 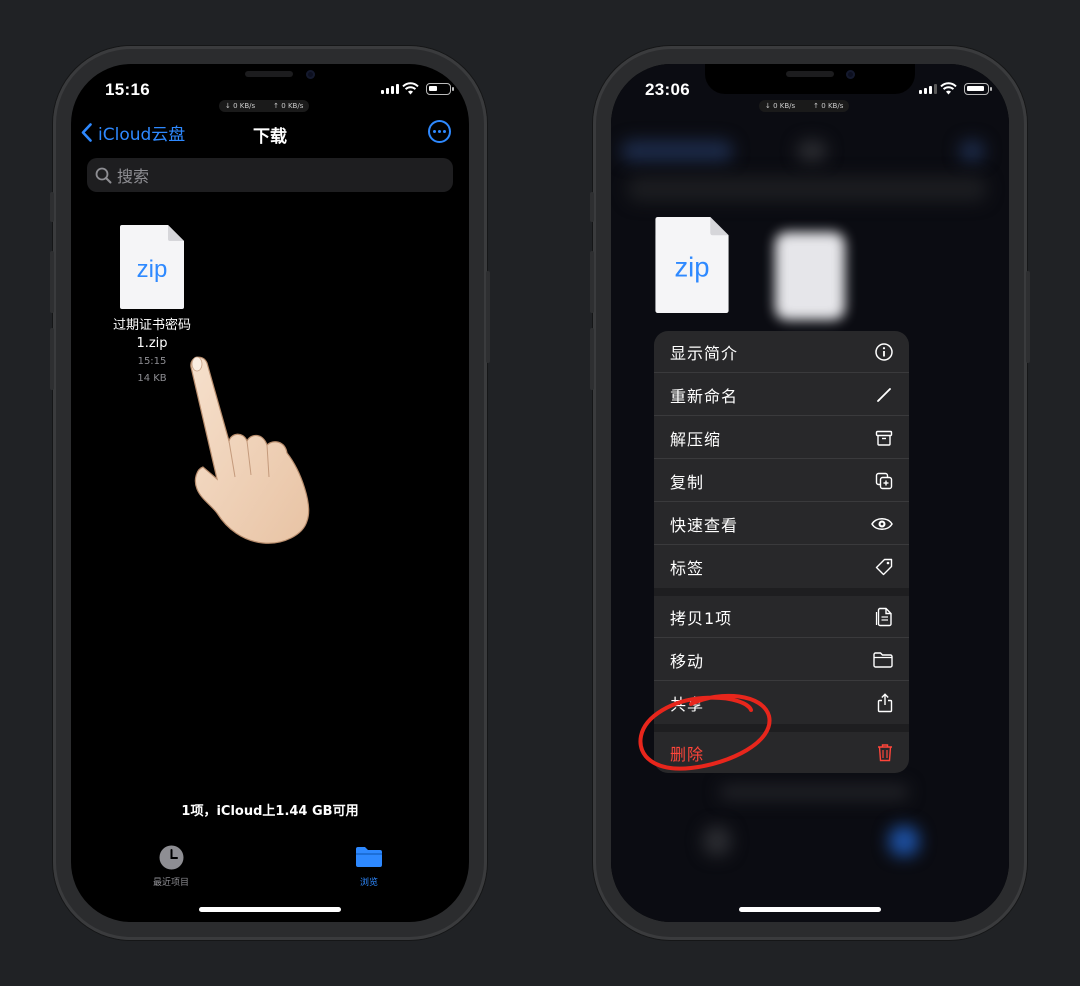 What do you see at coordinates (882, 523) in the screenshot?
I see `eye-icon` at bounding box center [882, 523].